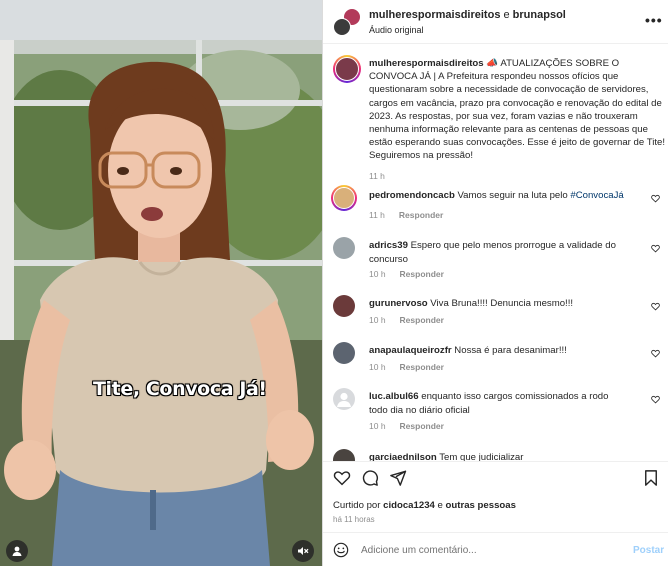  I want to click on caption-username: mulherespormaisdireitos, so click(426, 63).